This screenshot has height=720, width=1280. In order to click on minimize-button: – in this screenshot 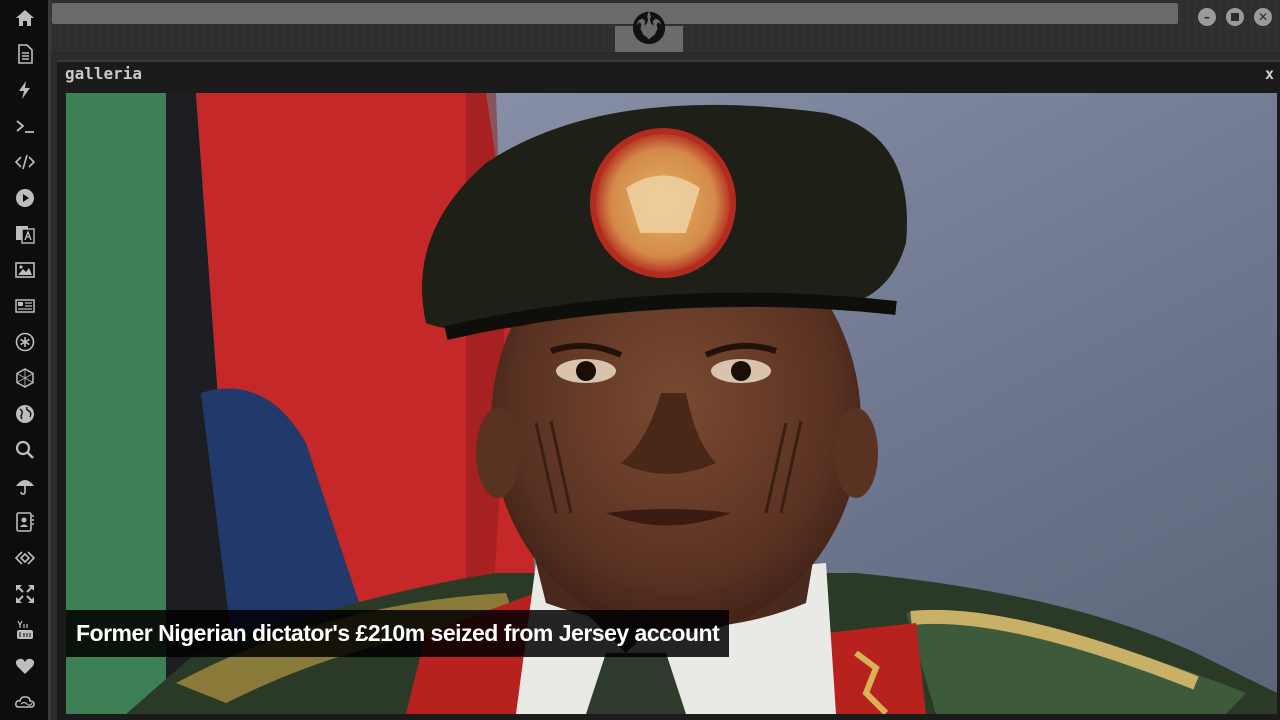, I will do `click(1207, 17)`.